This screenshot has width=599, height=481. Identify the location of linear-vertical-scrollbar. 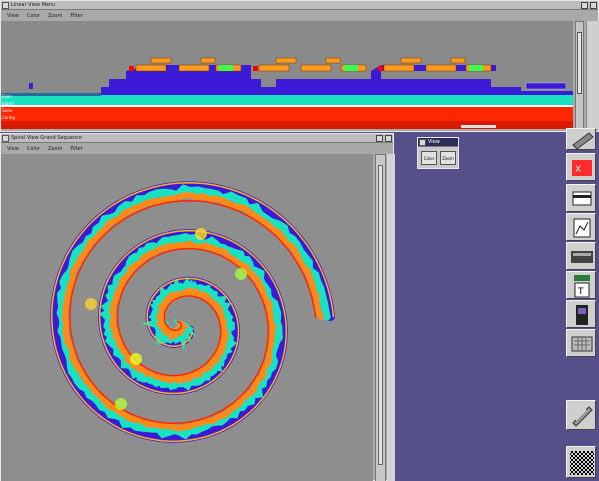
(579, 75).